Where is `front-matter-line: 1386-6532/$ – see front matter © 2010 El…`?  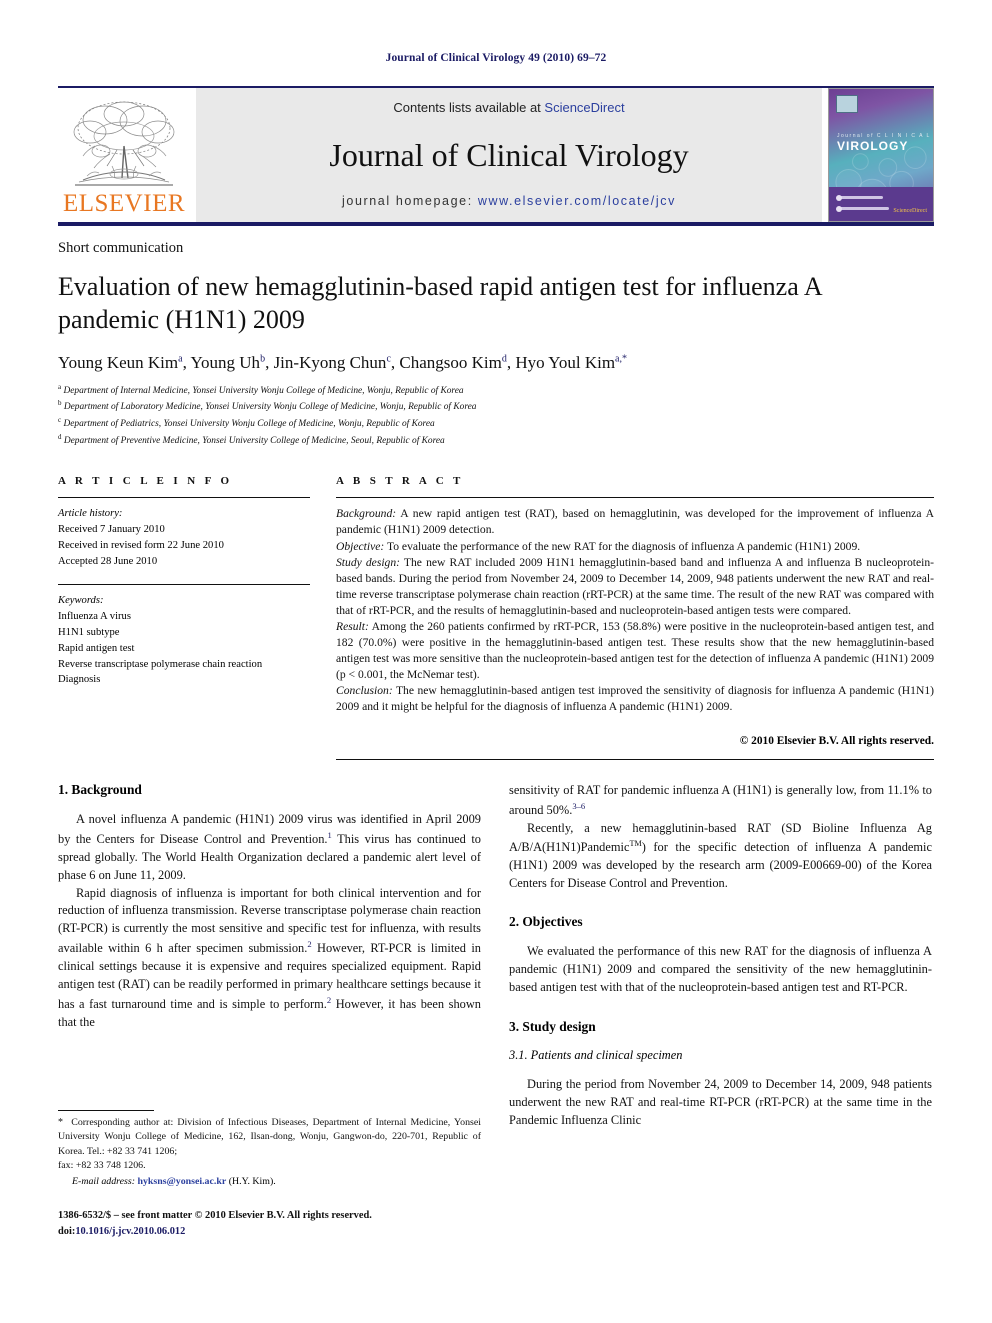
front-matter-line: 1386-6532/$ – see front matter © 2010 El… is located at coordinates (215, 1215).